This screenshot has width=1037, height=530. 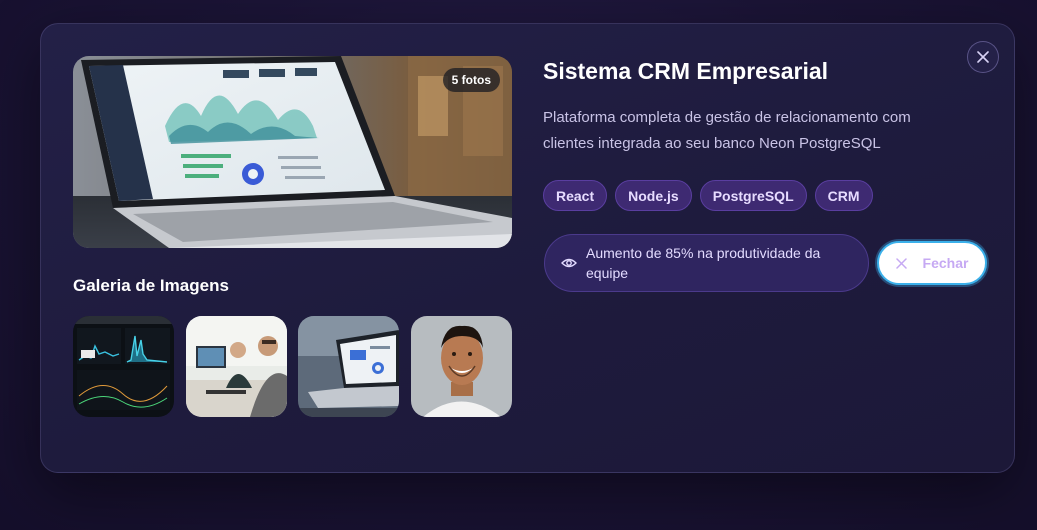 What do you see at coordinates (686, 71) in the screenshot?
I see `project-title: Sistema CRM Empresarial` at bounding box center [686, 71].